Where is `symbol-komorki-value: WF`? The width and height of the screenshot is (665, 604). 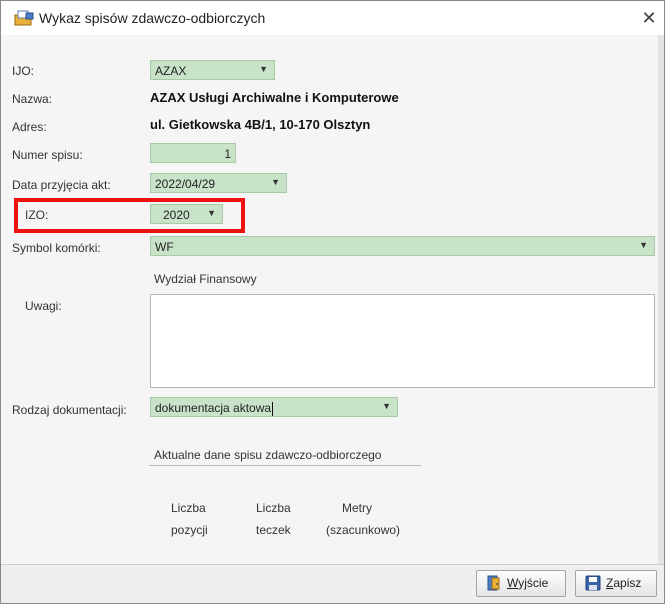
symbol-komorki-value: WF is located at coordinates (164, 247).